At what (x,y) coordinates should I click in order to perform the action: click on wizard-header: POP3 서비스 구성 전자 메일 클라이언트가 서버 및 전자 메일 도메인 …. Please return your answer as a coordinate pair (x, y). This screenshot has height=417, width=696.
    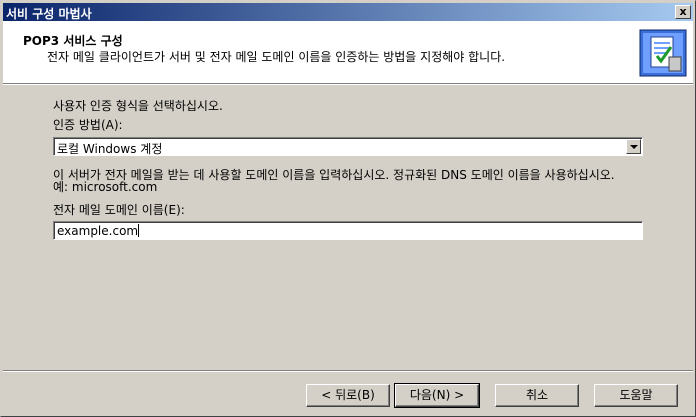
    Looking at the image, I should click on (348, 52).